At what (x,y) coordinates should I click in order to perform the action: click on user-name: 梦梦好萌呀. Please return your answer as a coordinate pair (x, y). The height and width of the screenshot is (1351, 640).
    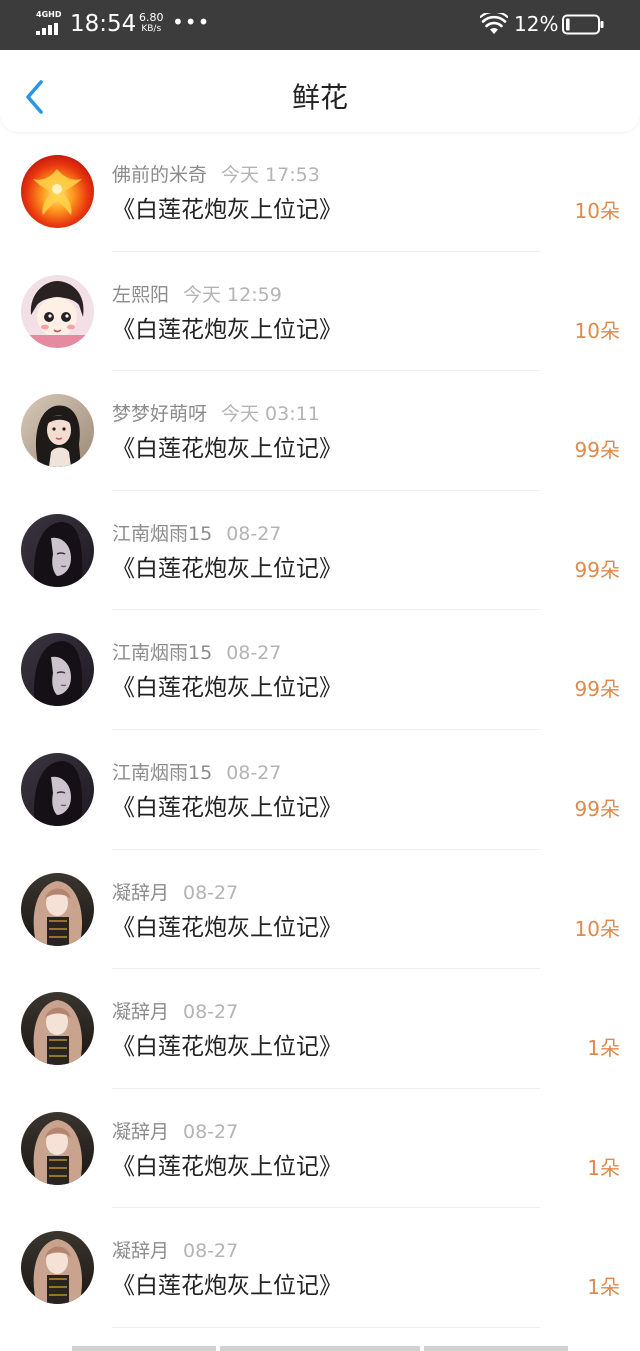
    Looking at the image, I should click on (160, 414).